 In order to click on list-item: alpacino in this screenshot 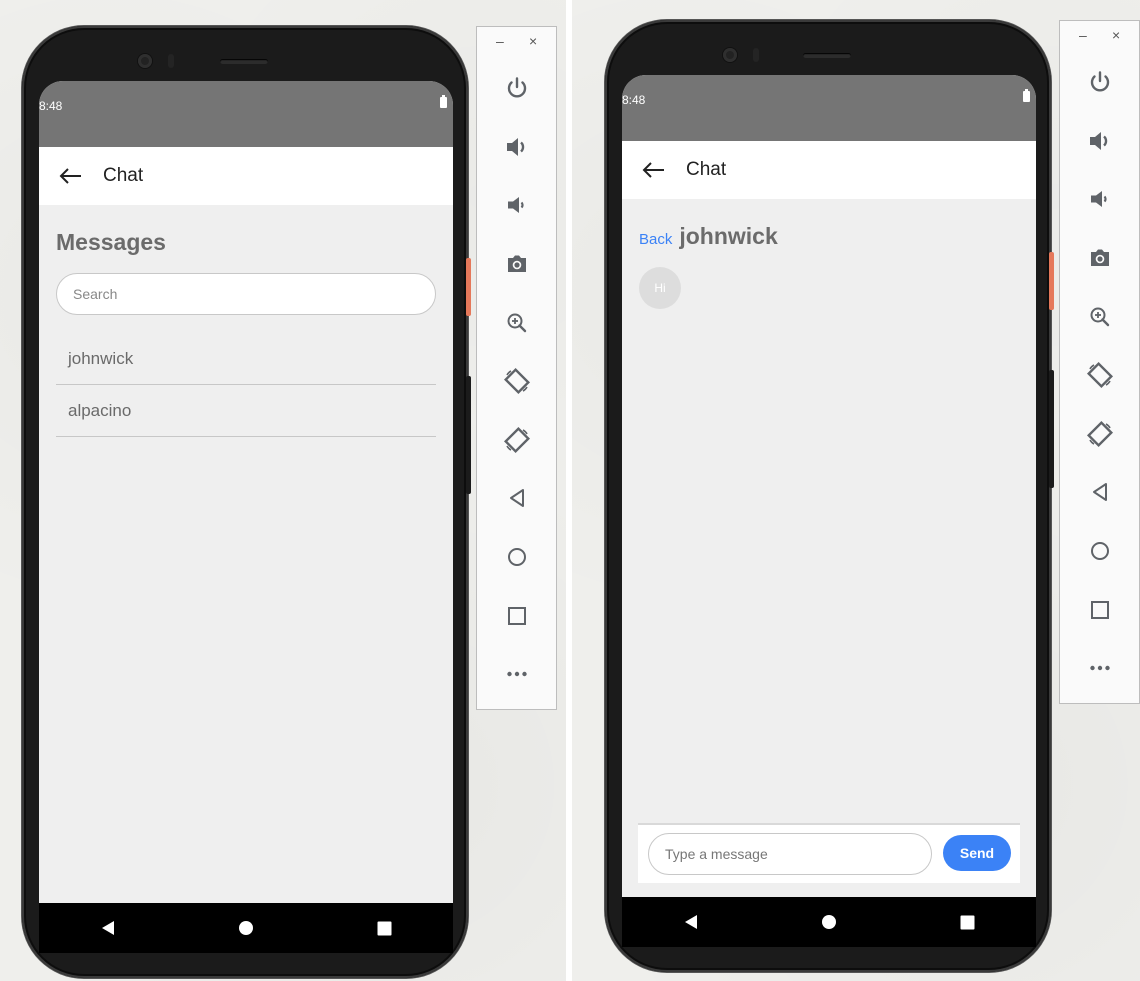, I will do `click(246, 411)`.